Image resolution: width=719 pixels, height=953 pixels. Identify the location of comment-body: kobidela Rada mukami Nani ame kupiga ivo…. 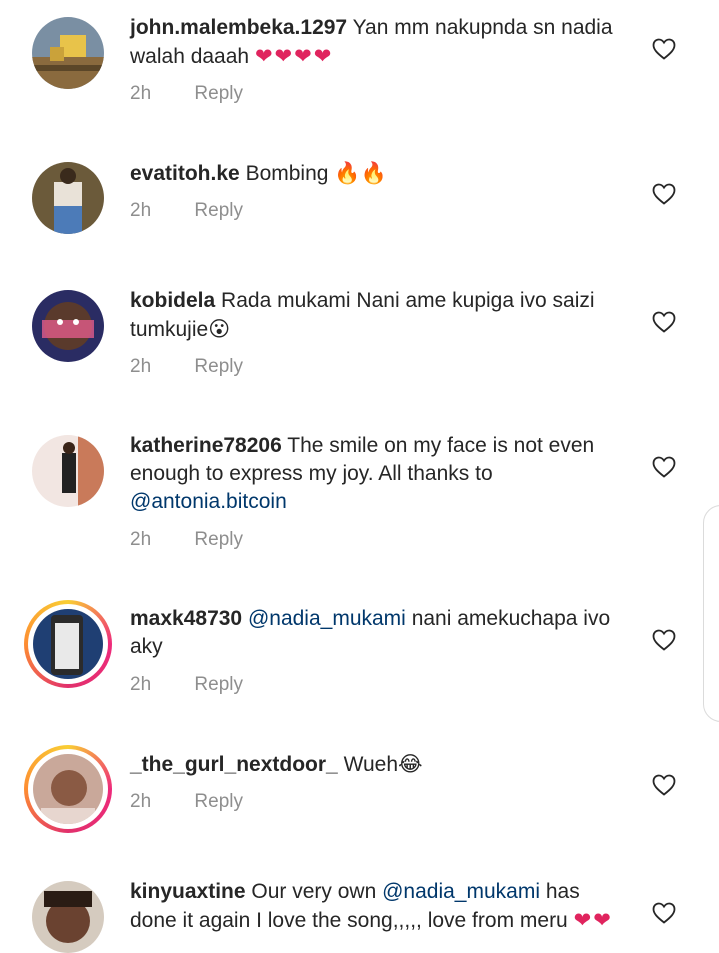
(380, 315).